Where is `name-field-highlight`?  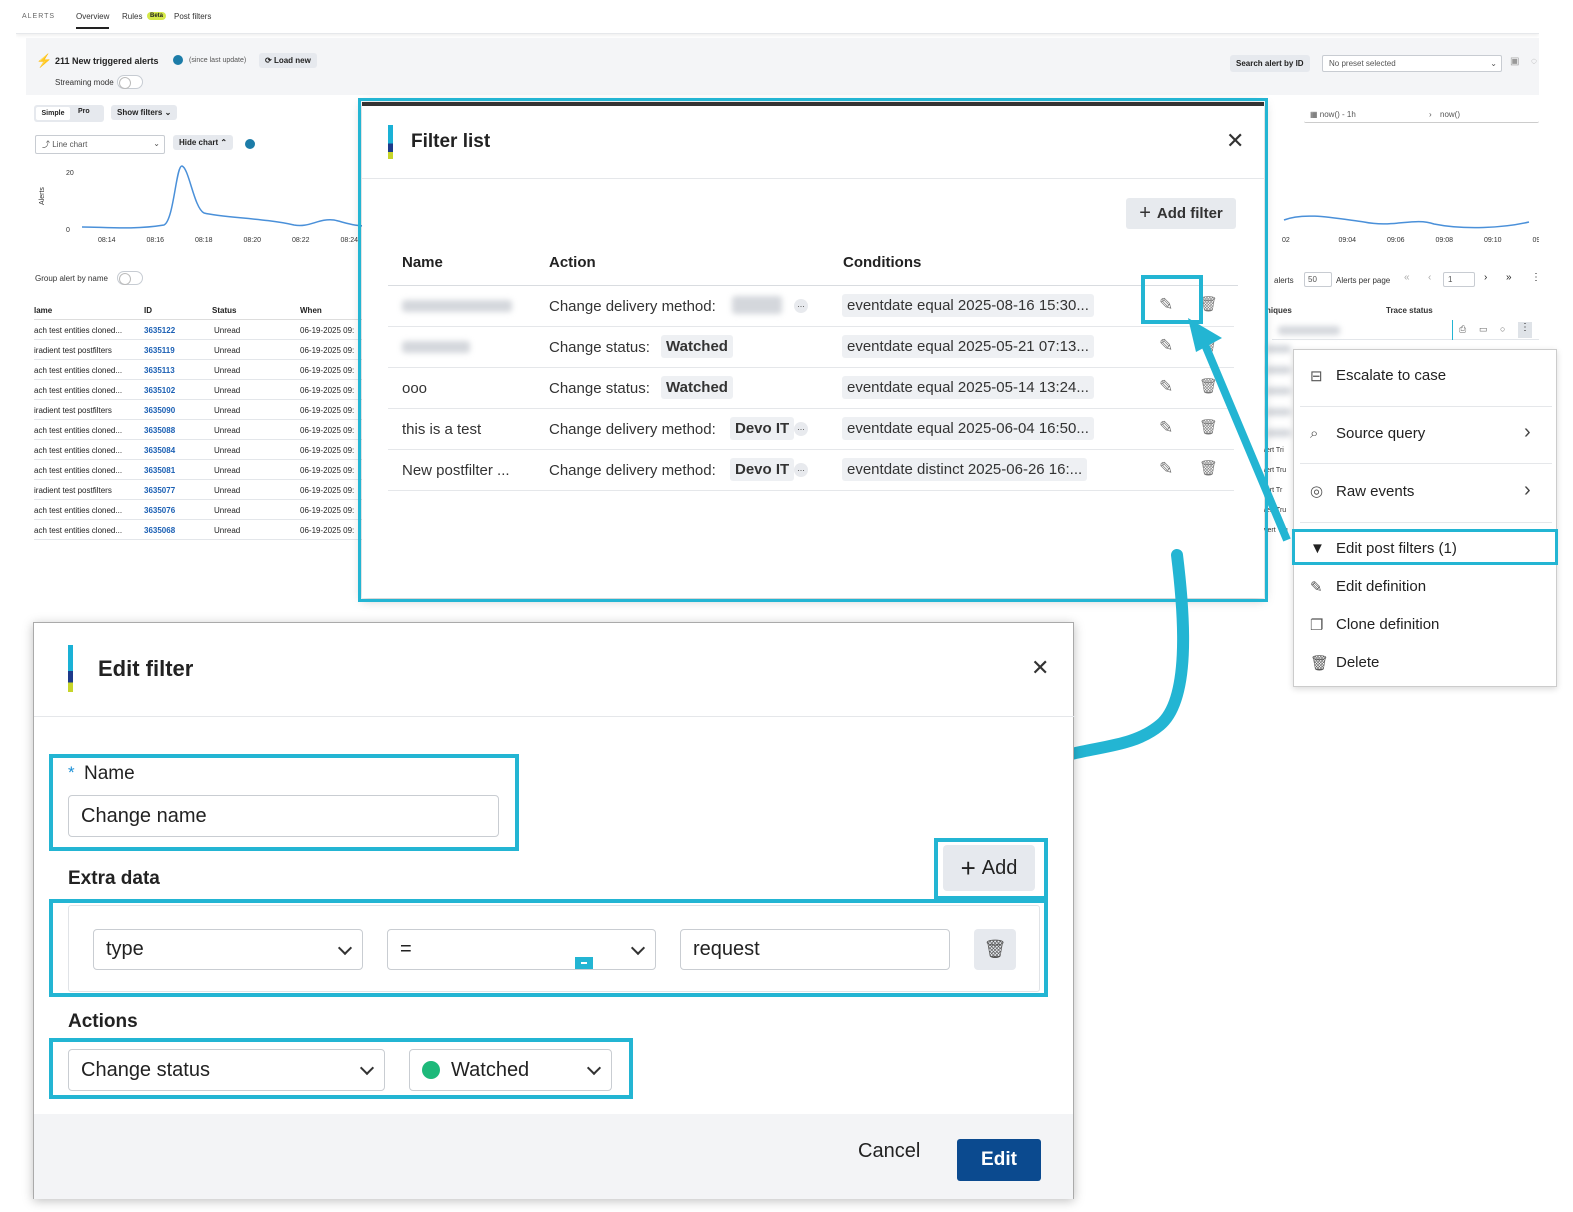
name-field-highlight is located at coordinates (284, 802).